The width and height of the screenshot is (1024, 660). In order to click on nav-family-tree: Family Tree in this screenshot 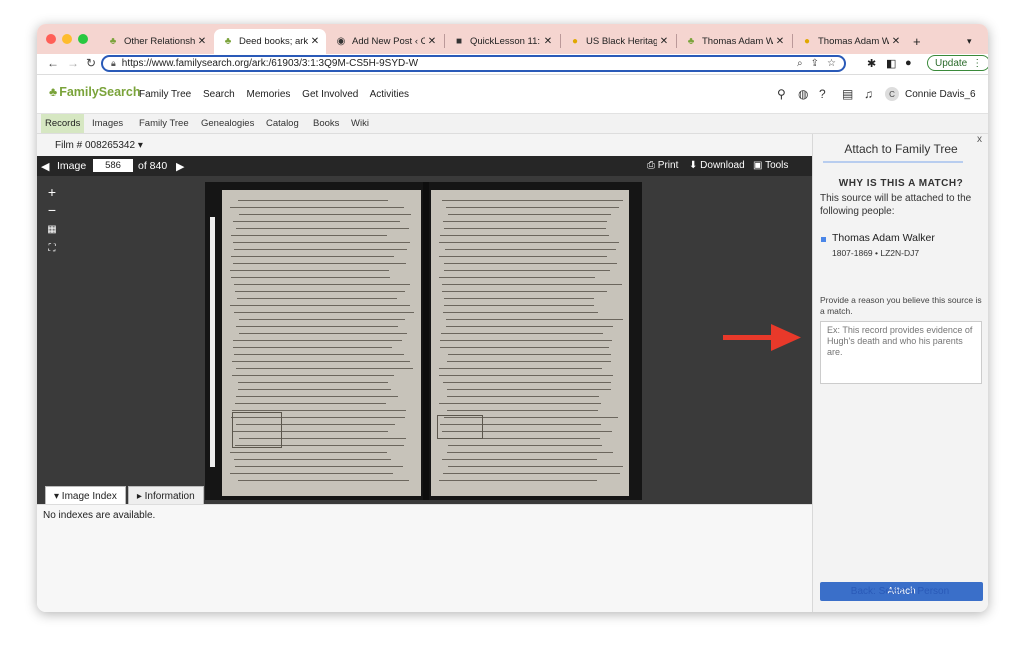, I will do `click(165, 94)`.